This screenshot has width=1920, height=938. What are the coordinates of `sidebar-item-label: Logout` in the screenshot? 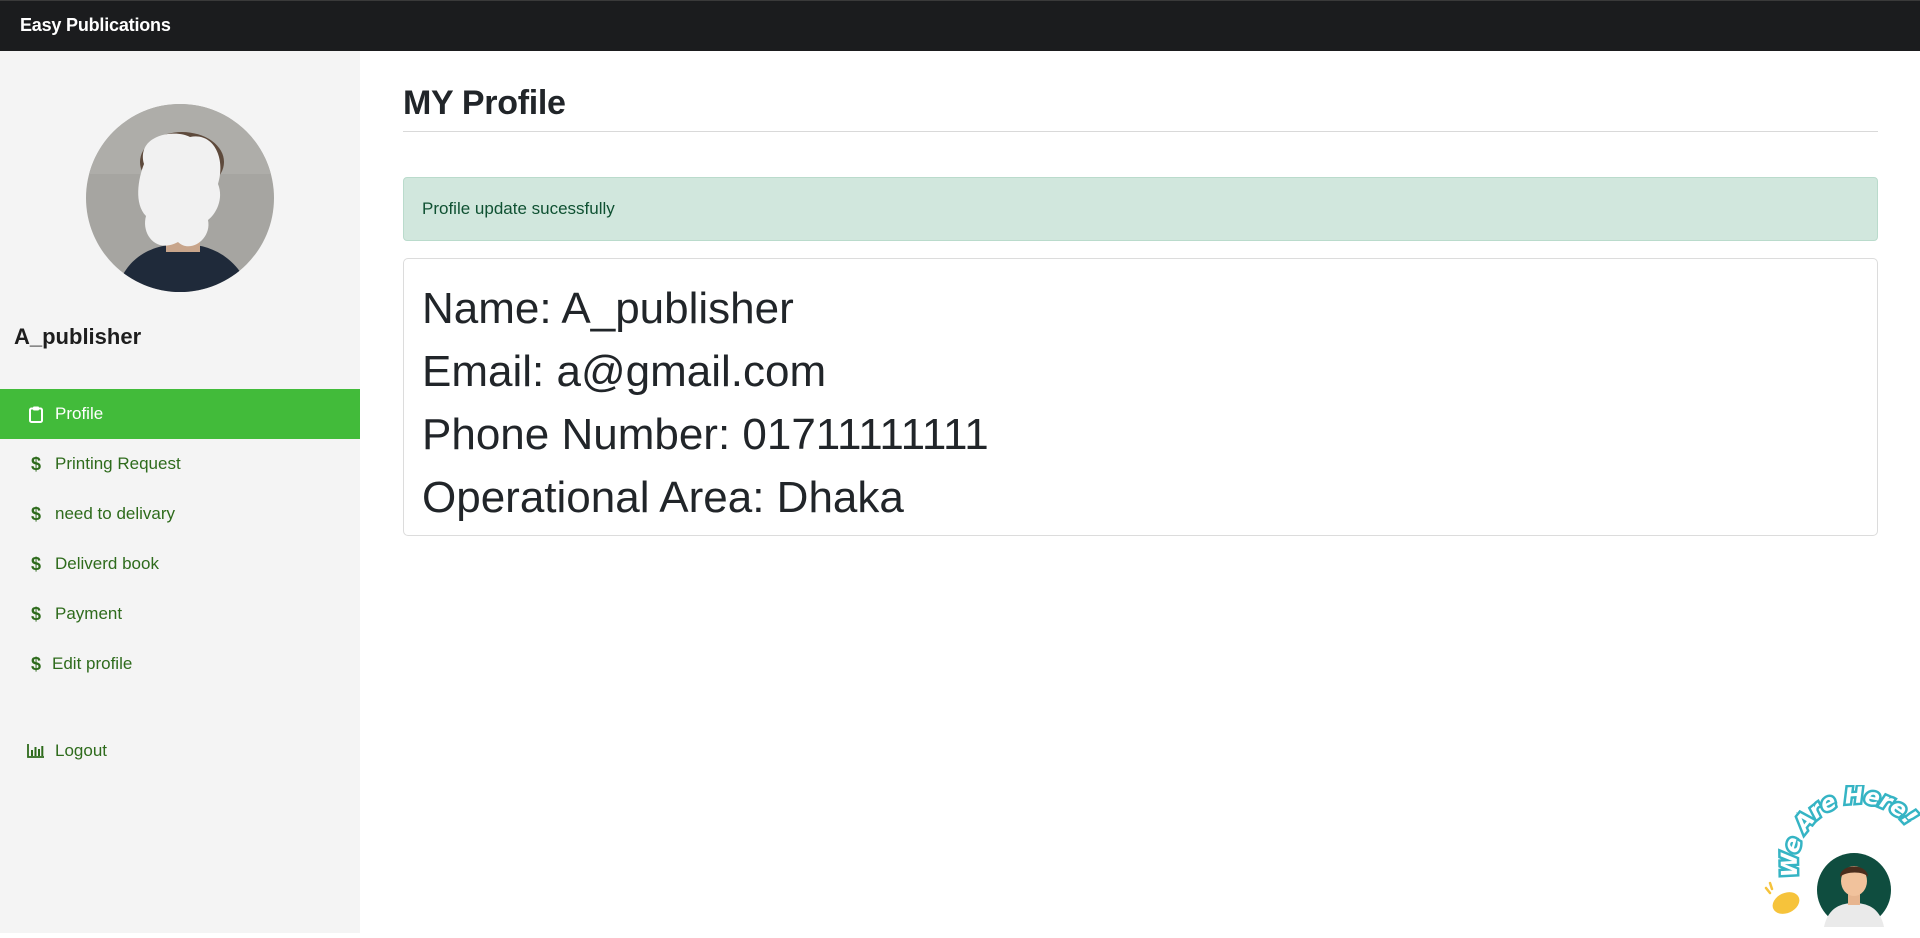 It's located at (81, 750).